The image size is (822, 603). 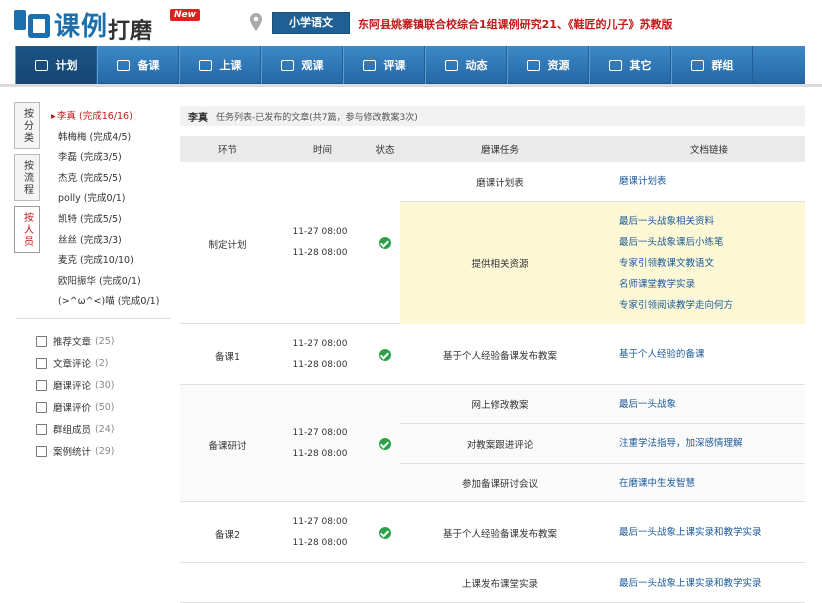 I want to click on doc-link: 在磨课中生发智慧, so click(x=712, y=483).